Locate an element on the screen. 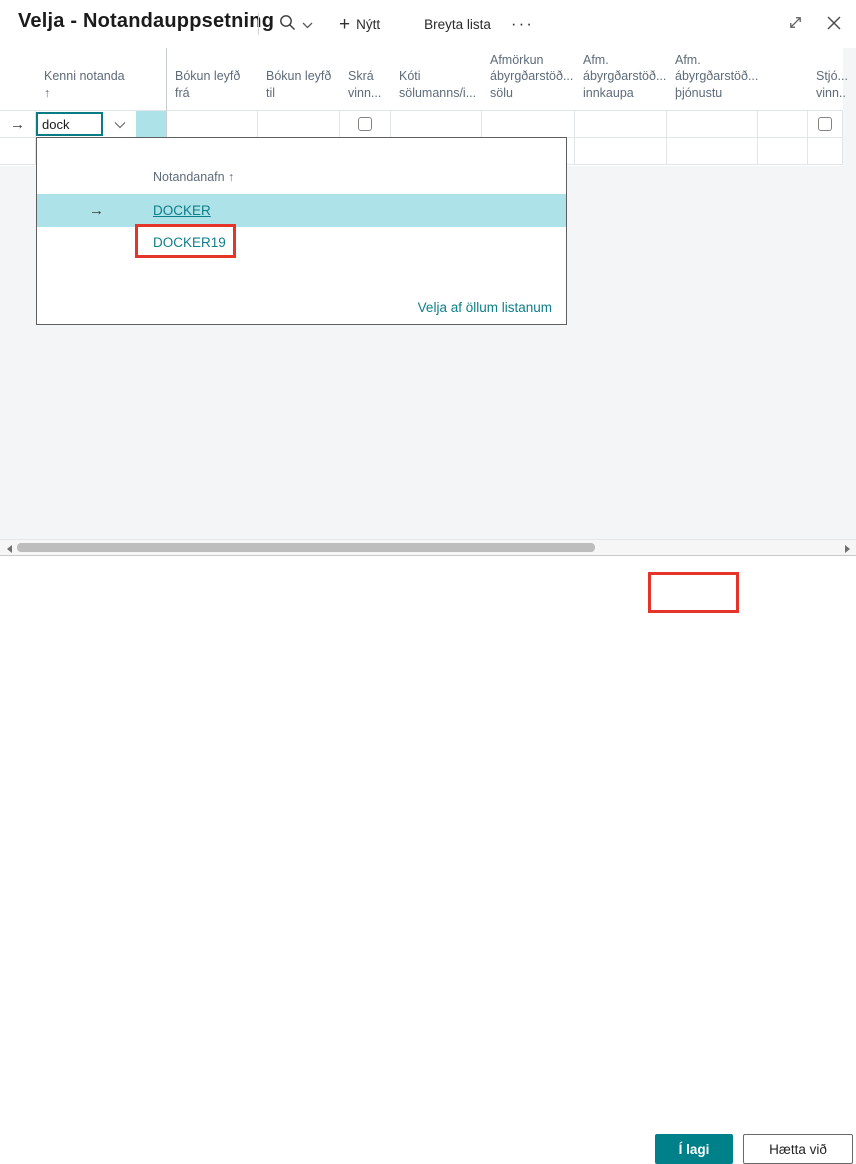 The width and height of the screenshot is (856, 1164). dropdown-option-link: DOCKER is located at coordinates (182, 210).